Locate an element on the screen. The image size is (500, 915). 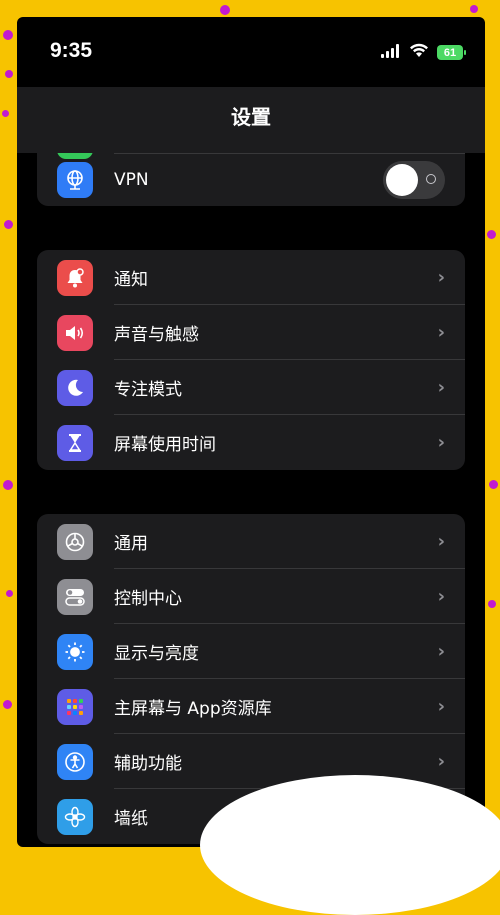
vpn-globe-icon is located at coordinates (75, 179).